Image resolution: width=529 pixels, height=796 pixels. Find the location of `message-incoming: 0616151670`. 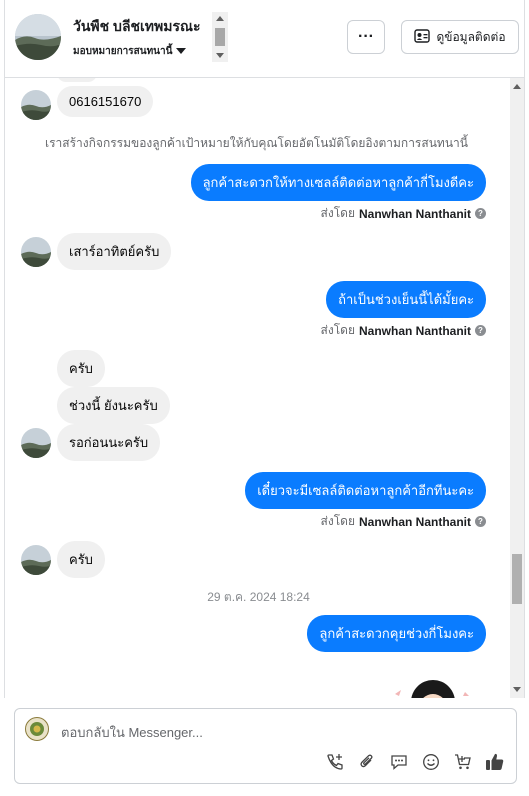

message-incoming: 0616151670 is located at coordinates (105, 101).